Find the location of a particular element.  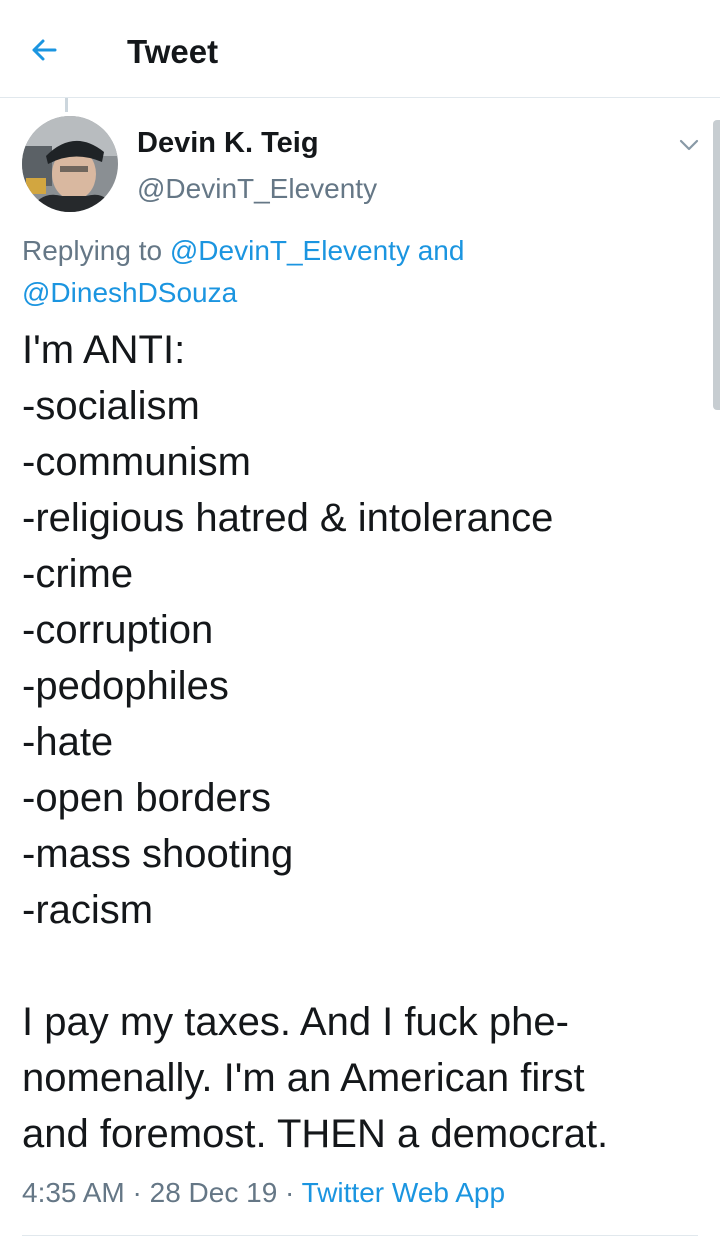

reply-conjunction: and is located at coordinates (441, 250).